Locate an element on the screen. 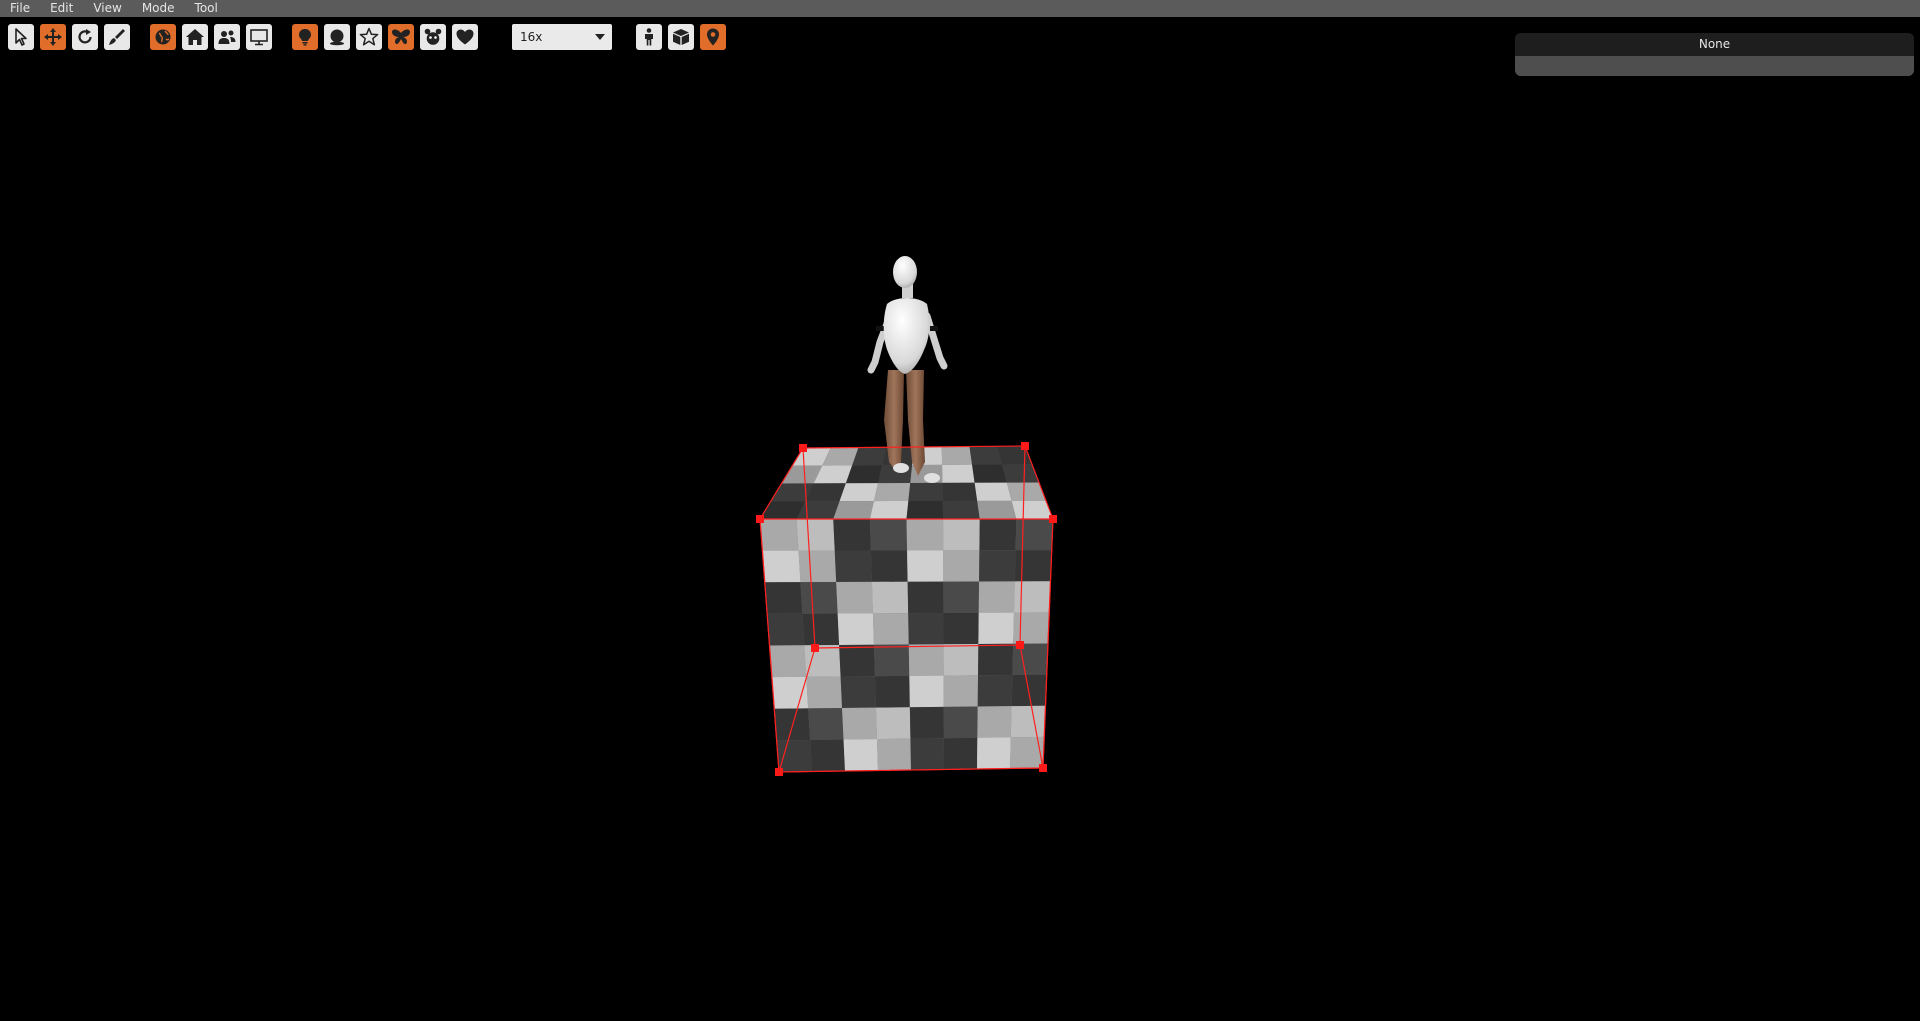 The image size is (1920, 1021). lightbulb-icon is located at coordinates (305, 37).